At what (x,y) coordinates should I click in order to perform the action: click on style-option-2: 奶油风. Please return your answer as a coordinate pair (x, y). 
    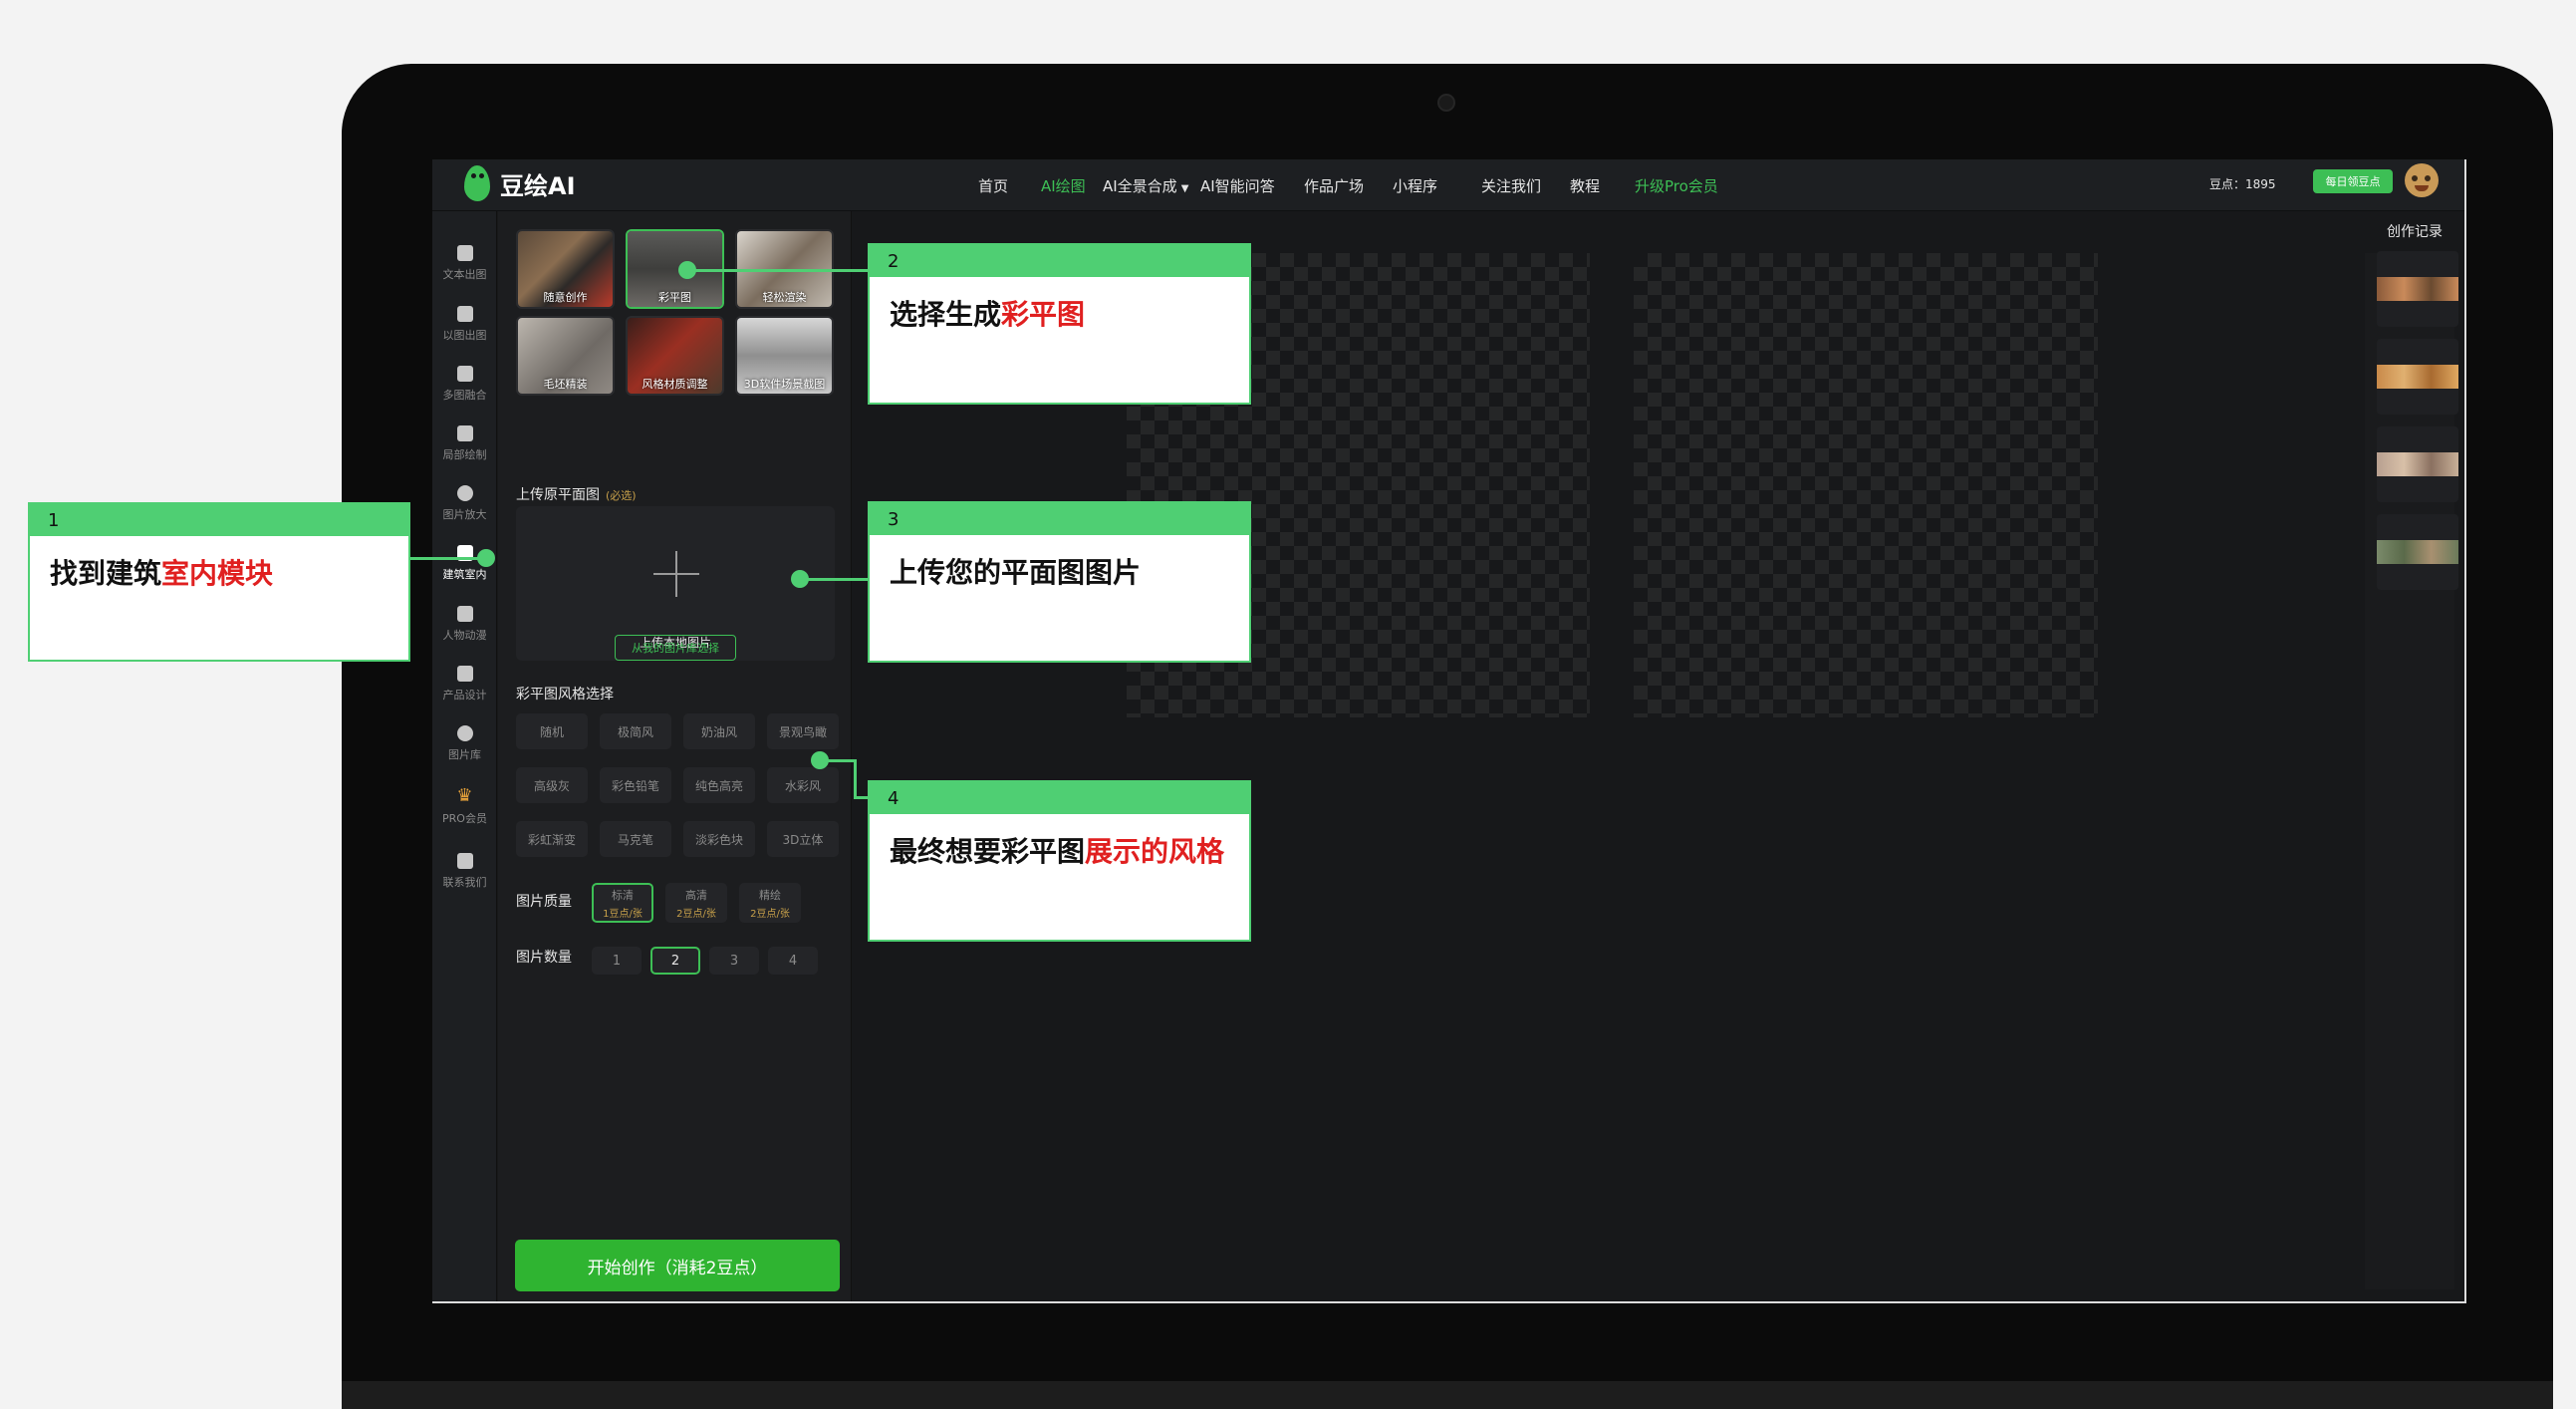
    Looking at the image, I should click on (719, 731).